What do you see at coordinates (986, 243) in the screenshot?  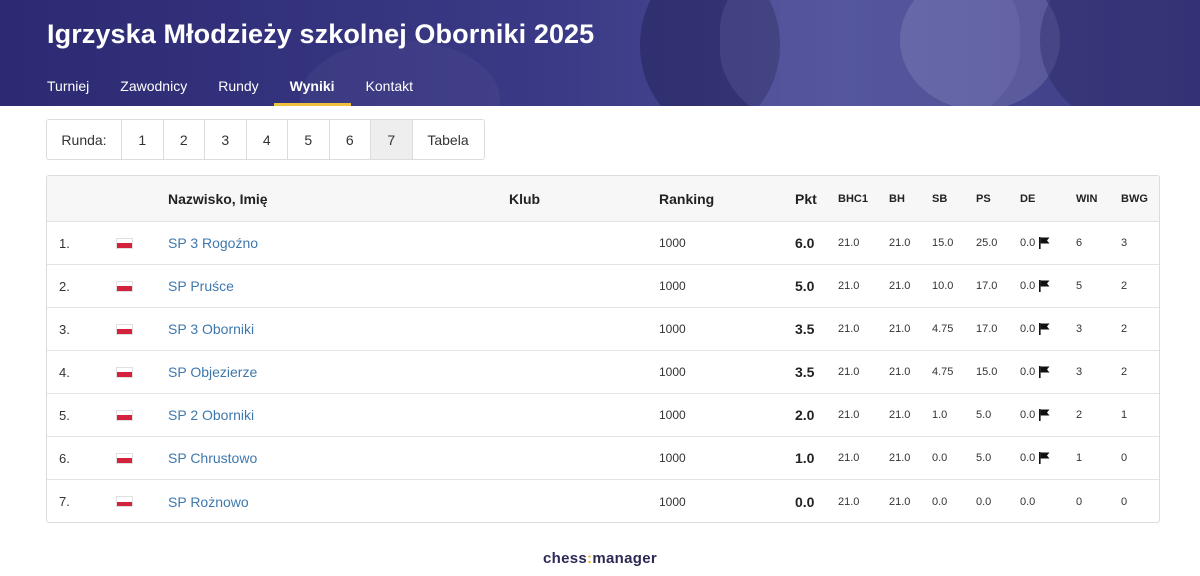 I see `ps-cell: 25.0` at bounding box center [986, 243].